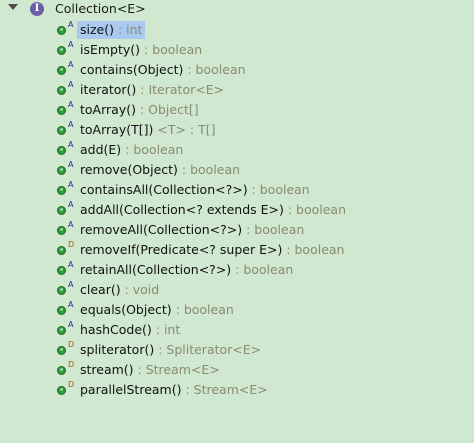  I want to click on member-return-type: : Object[], so click(167, 109).